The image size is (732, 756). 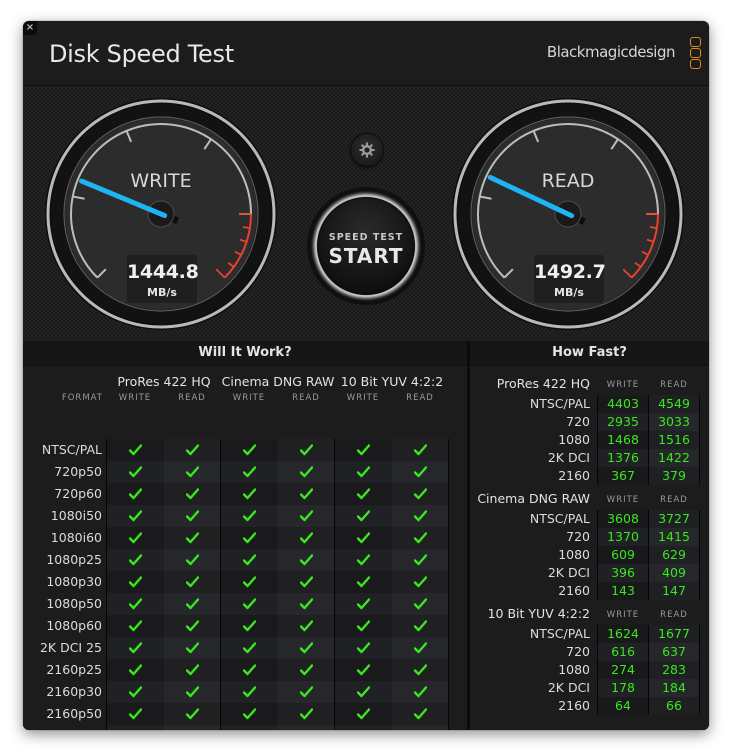 I want to click on table-row: NTSC/PAL 1624 1677, so click(x=589, y=634).